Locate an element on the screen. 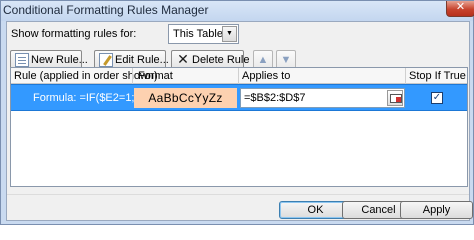 Image resolution: width=474 pixels, height=240 pixels. delete-icon: ✕ is located at coordinates (183, 59).